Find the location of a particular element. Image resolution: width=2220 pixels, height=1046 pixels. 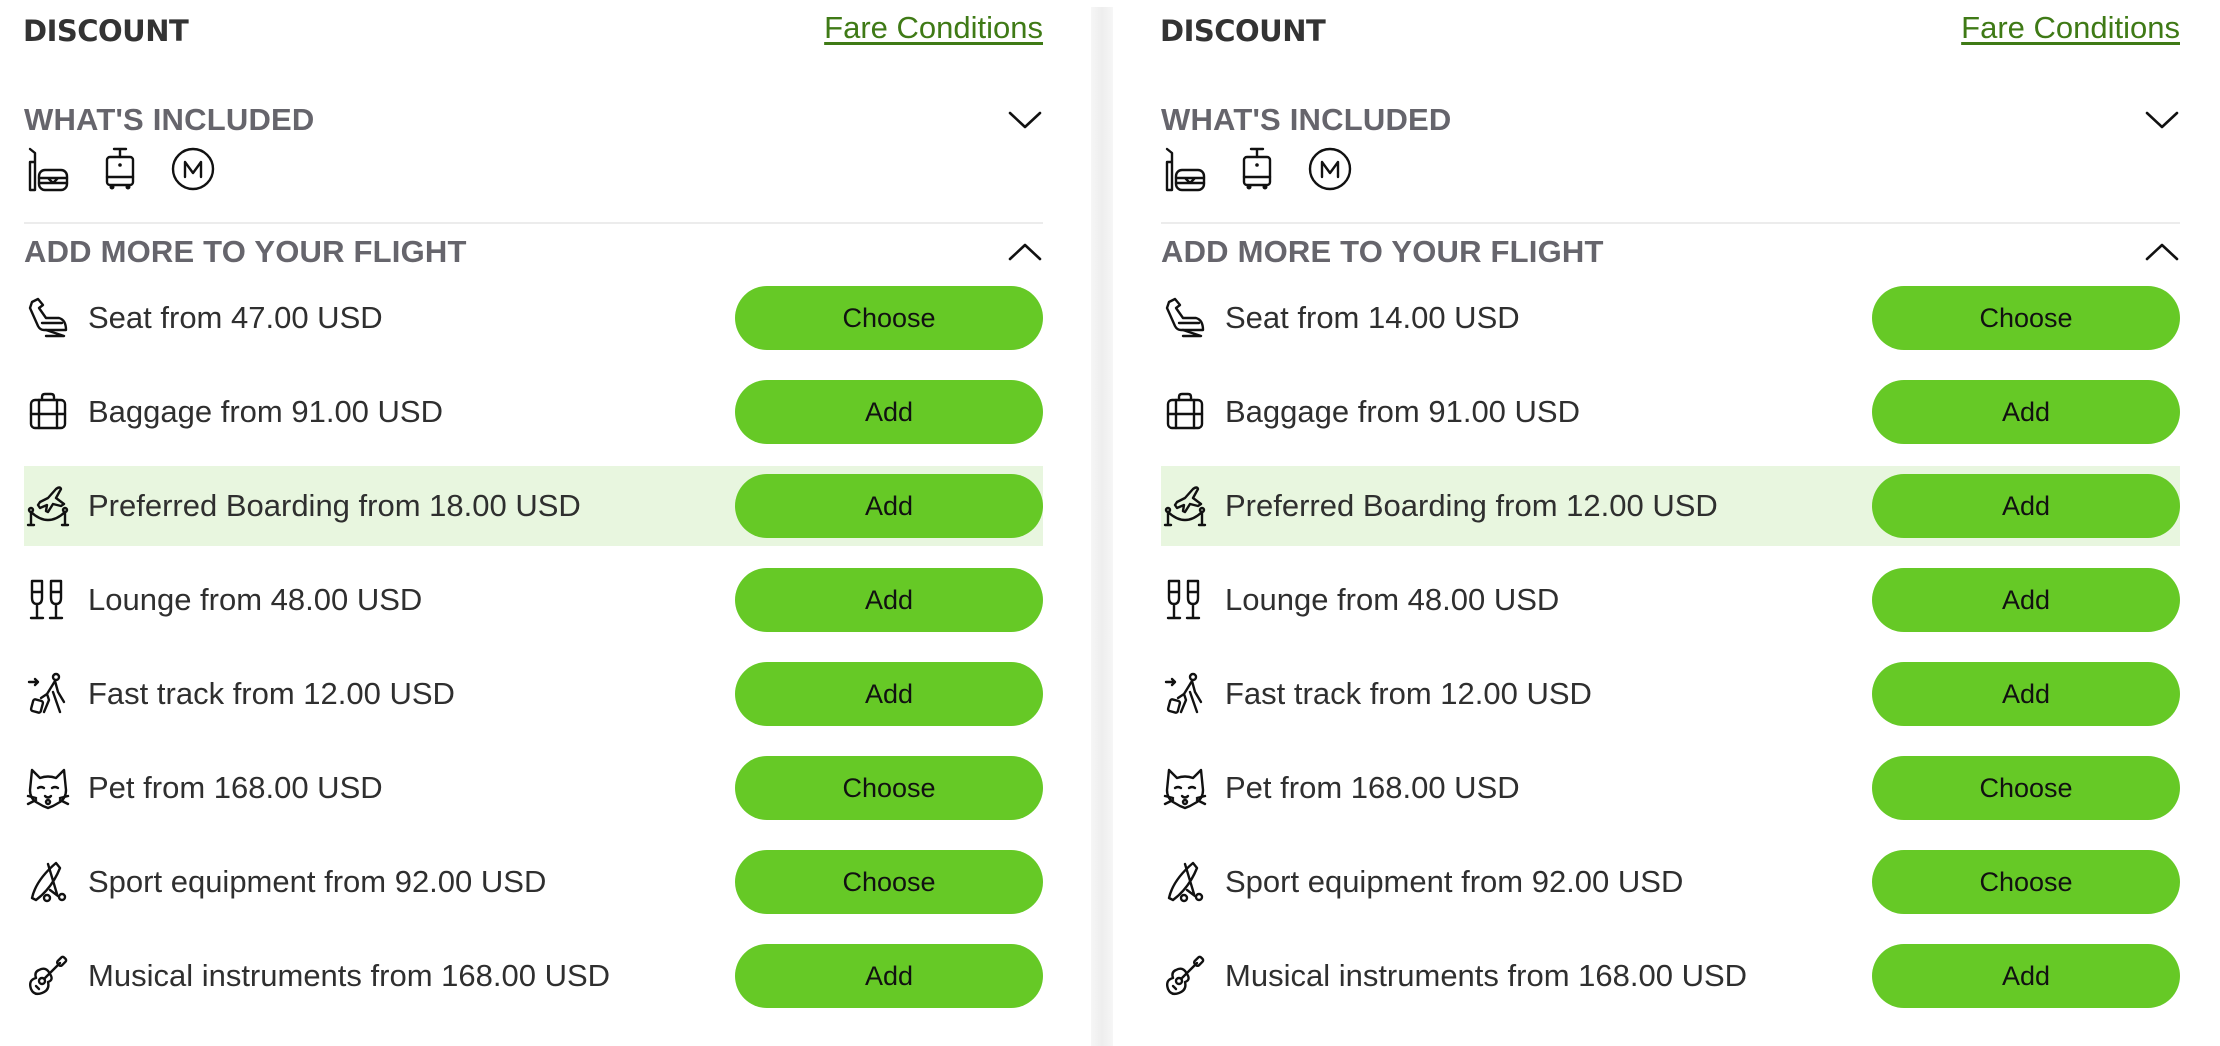

add-on-row: Preferred Boarding from 18.00 USD Add is located at coordinates (533, 506).